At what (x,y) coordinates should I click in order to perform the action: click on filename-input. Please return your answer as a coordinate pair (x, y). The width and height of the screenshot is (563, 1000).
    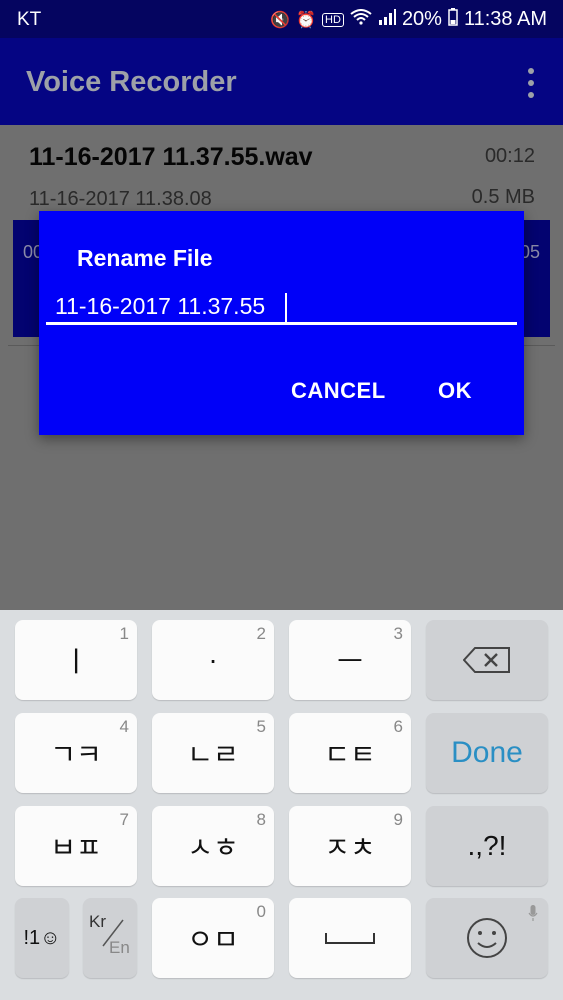
    Looking at the image, I should click on (281, 308).